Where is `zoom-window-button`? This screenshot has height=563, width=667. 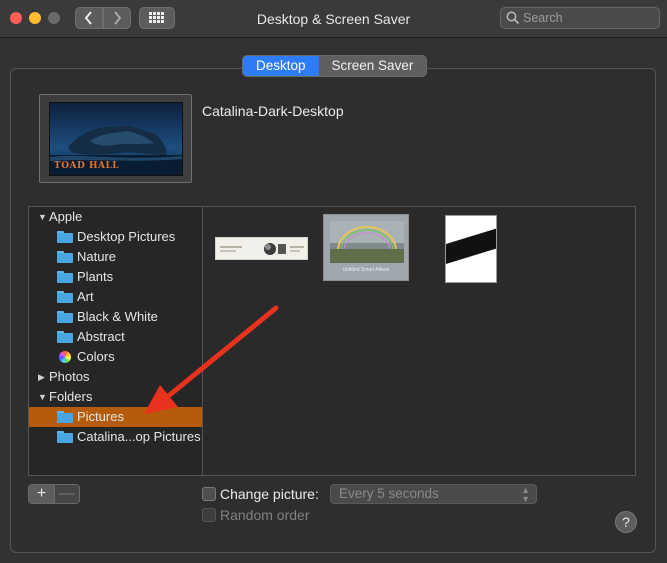 zoom-window-button is located at coordinates (54, 18).